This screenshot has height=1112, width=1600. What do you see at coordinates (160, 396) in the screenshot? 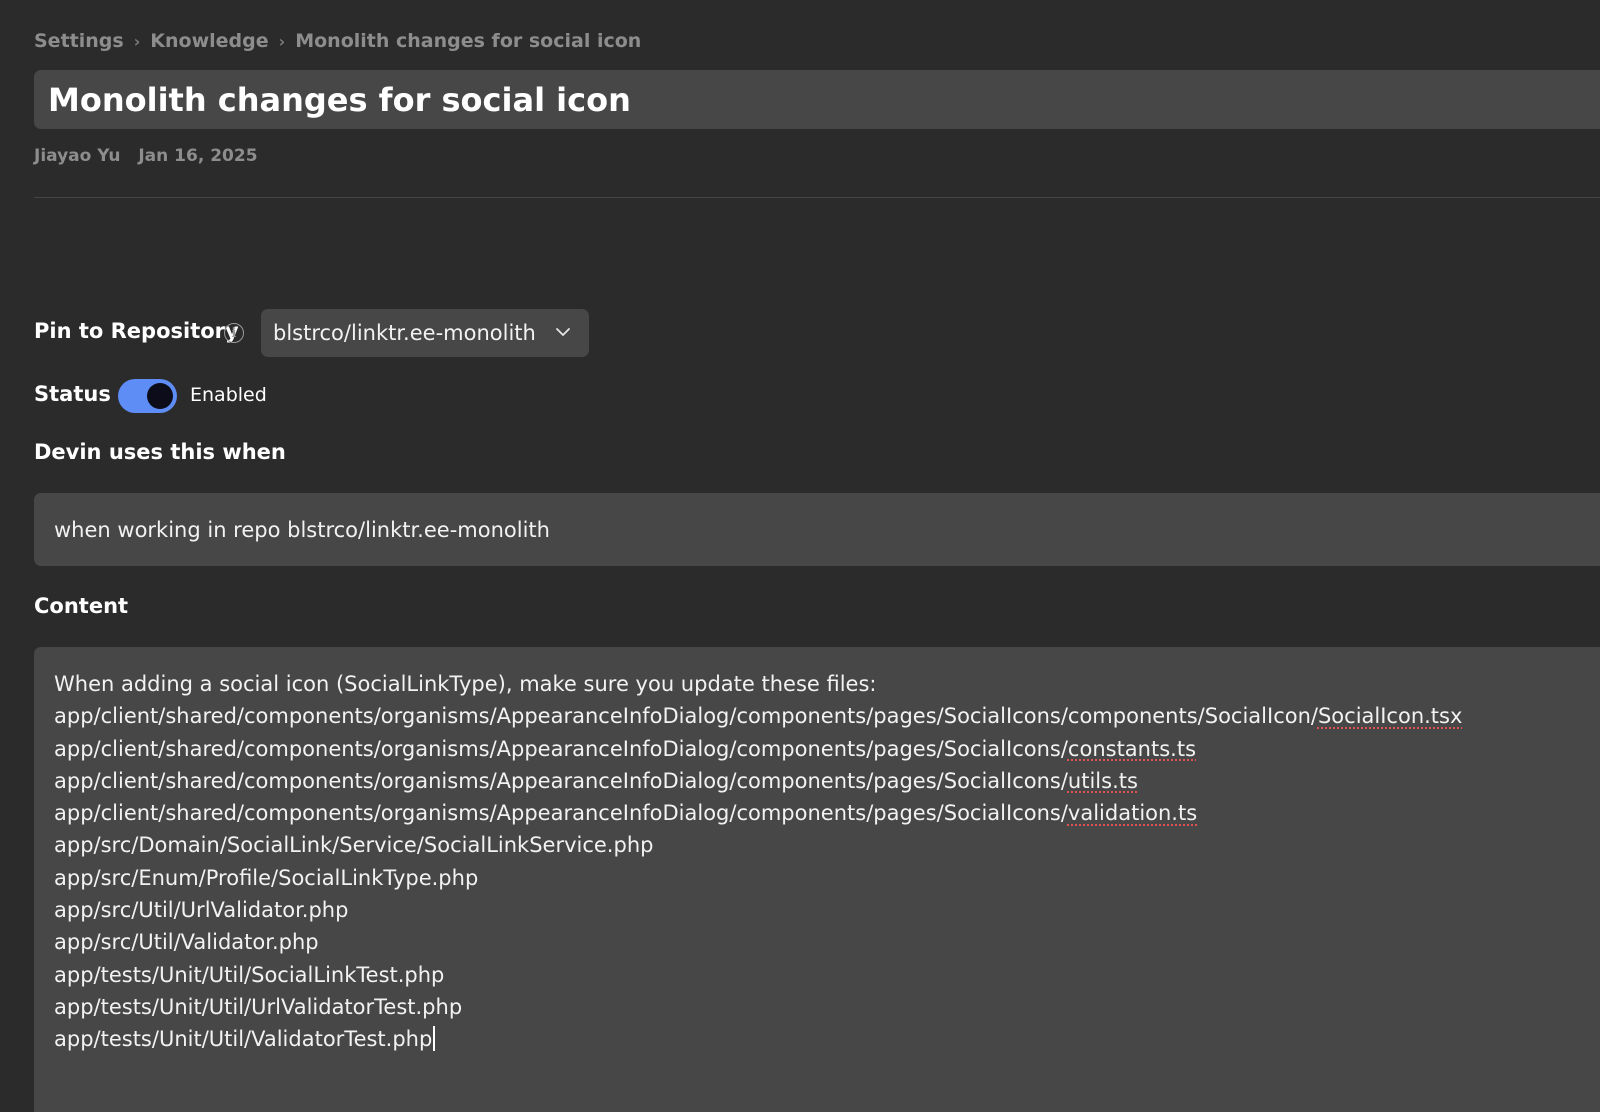
I see `toggle-knob` at bounding box center [160, 396].